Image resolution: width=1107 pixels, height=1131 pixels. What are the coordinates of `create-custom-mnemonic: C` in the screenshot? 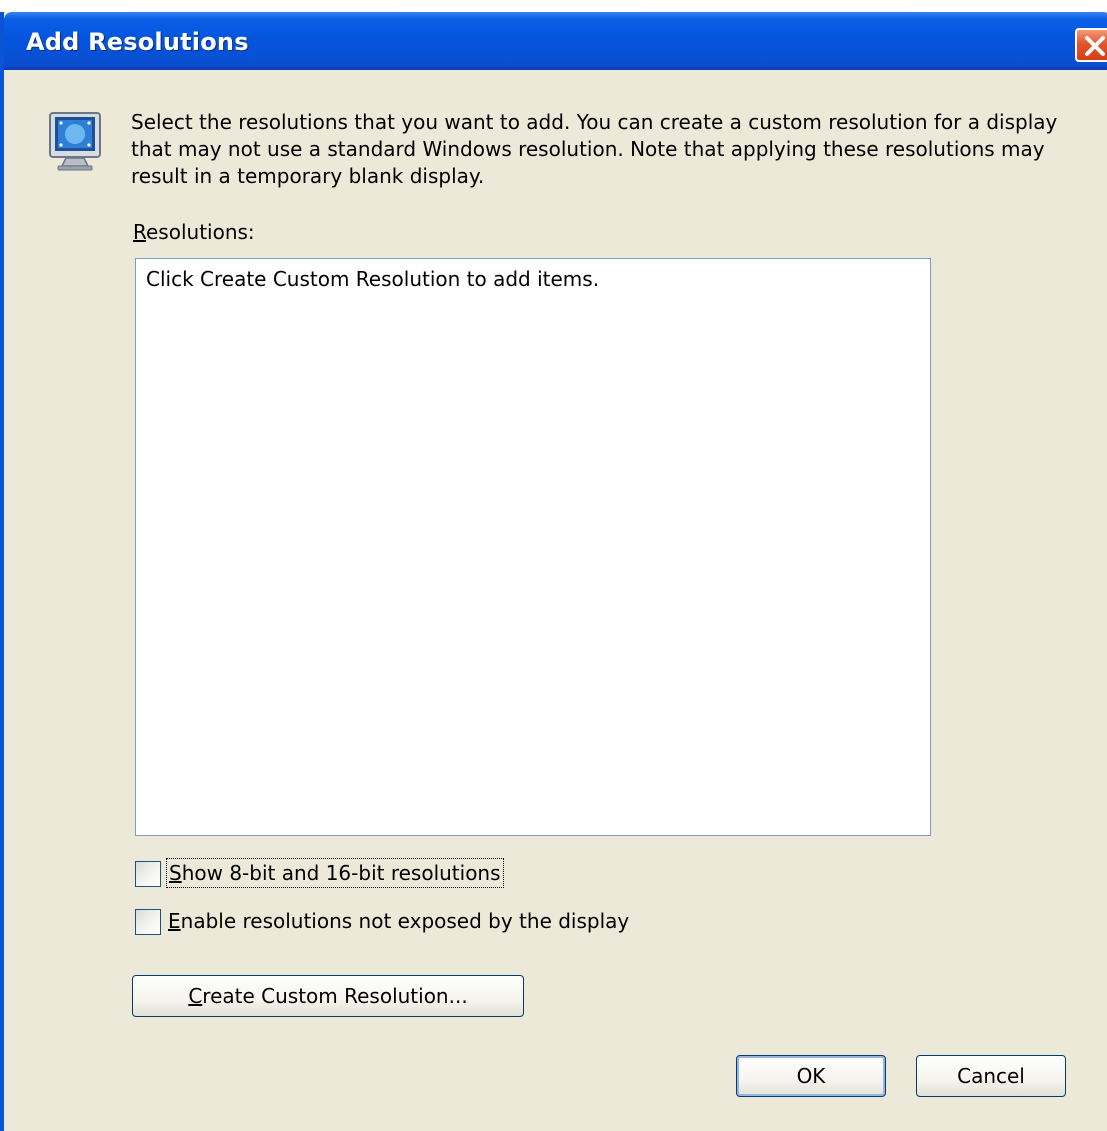 It's located at (195, 996).